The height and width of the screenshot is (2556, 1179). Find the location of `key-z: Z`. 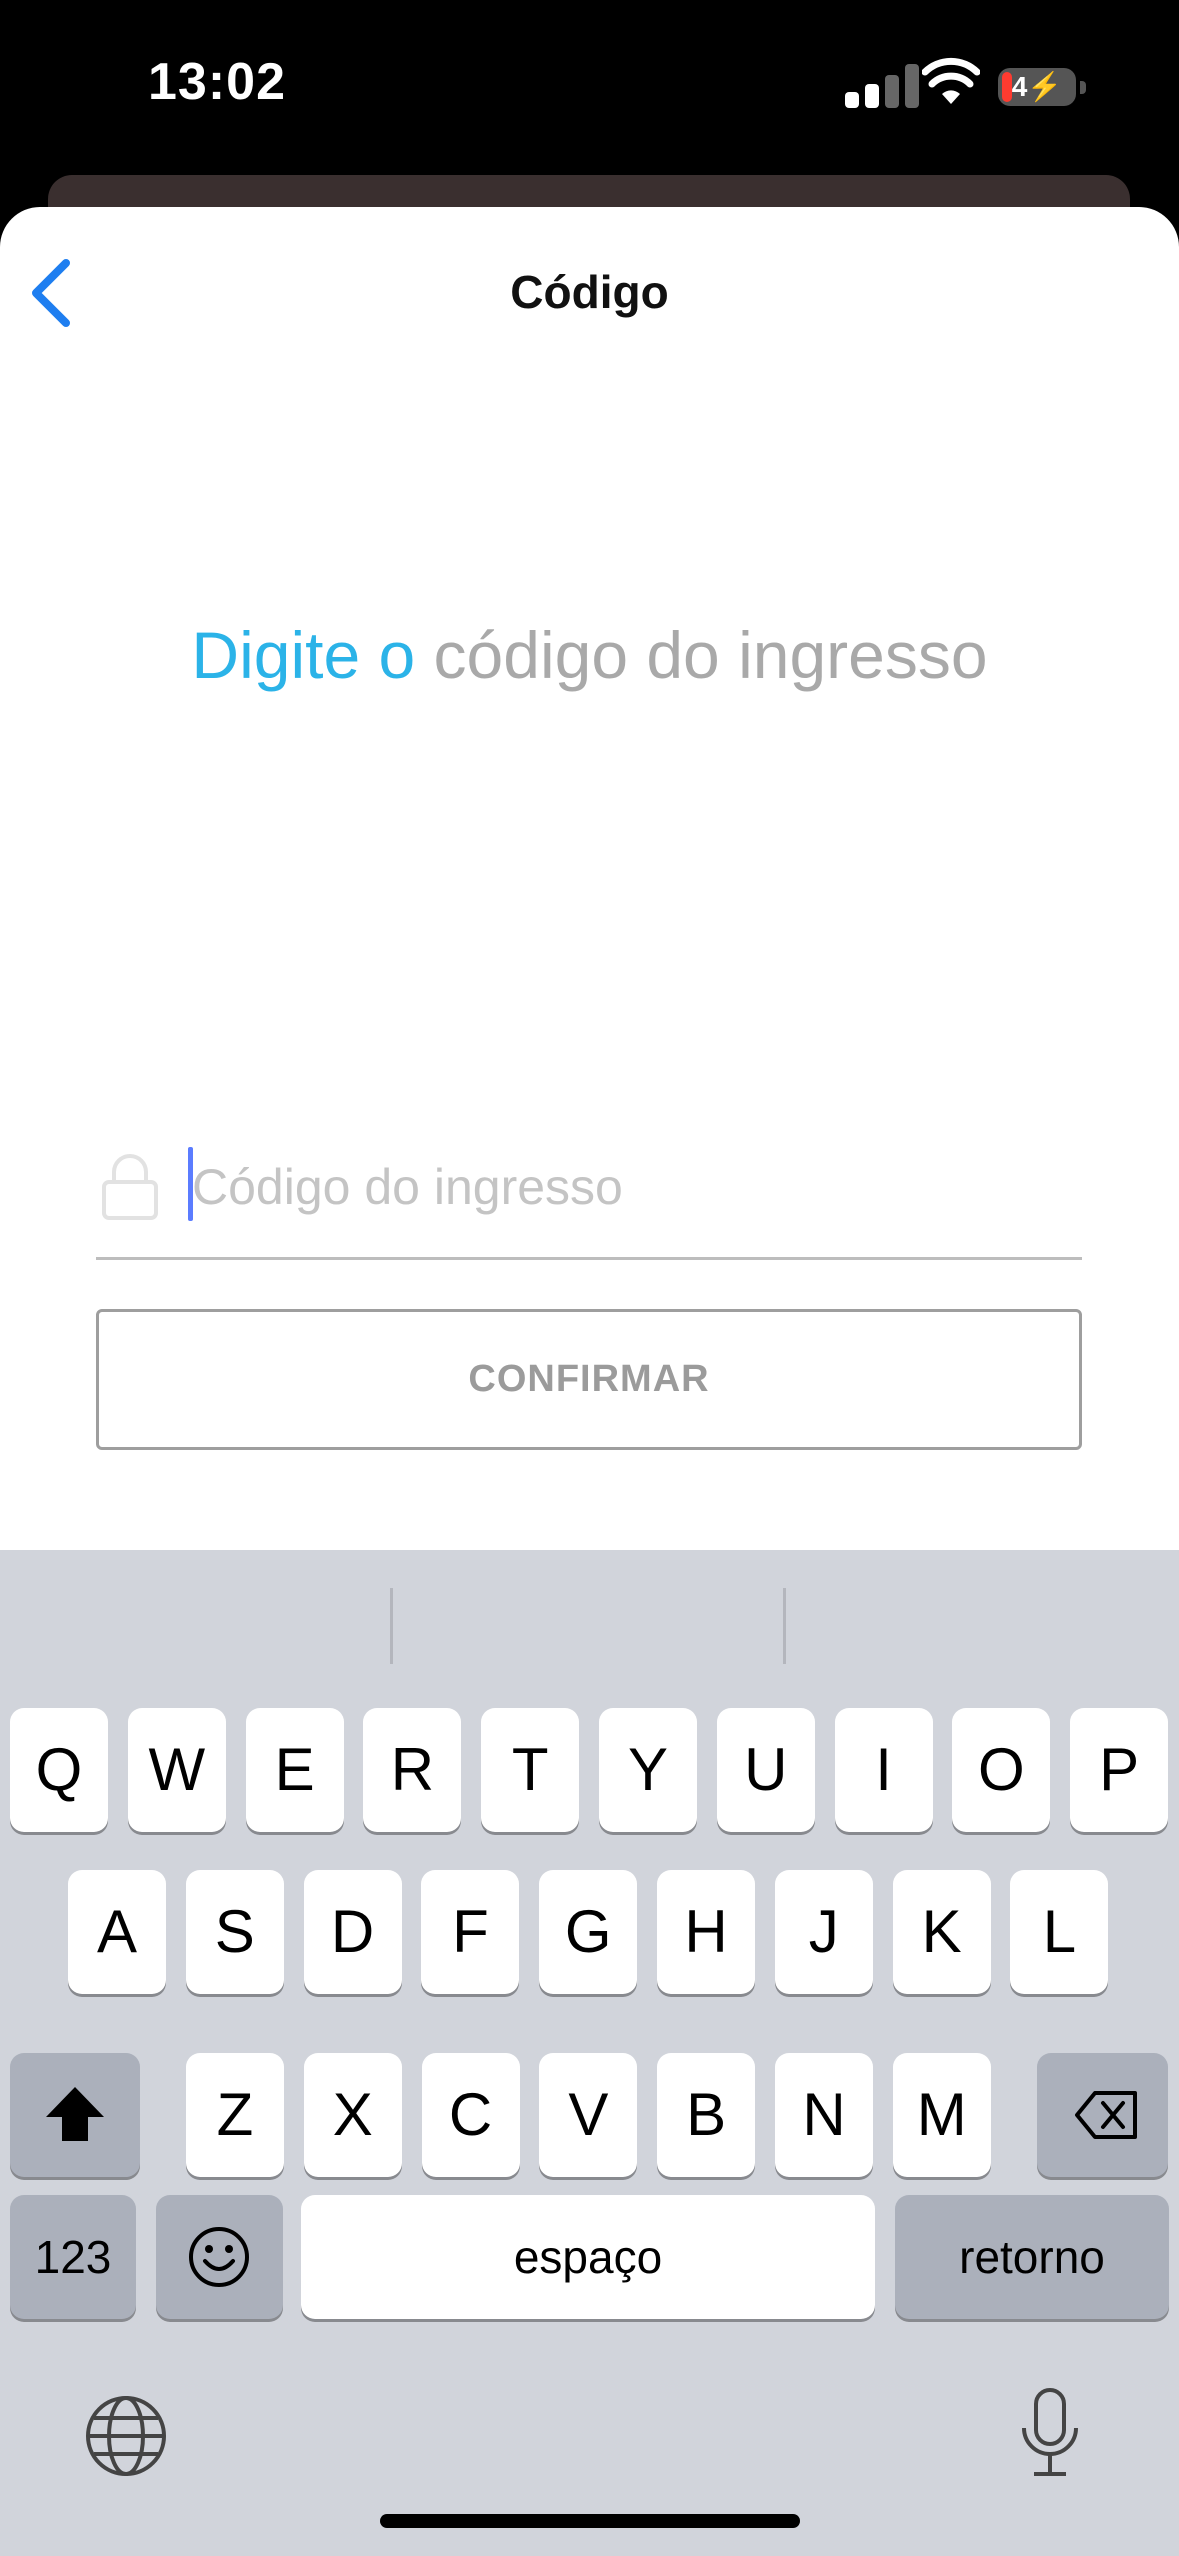

key-z: Z is located at coordinates (235, 2115).